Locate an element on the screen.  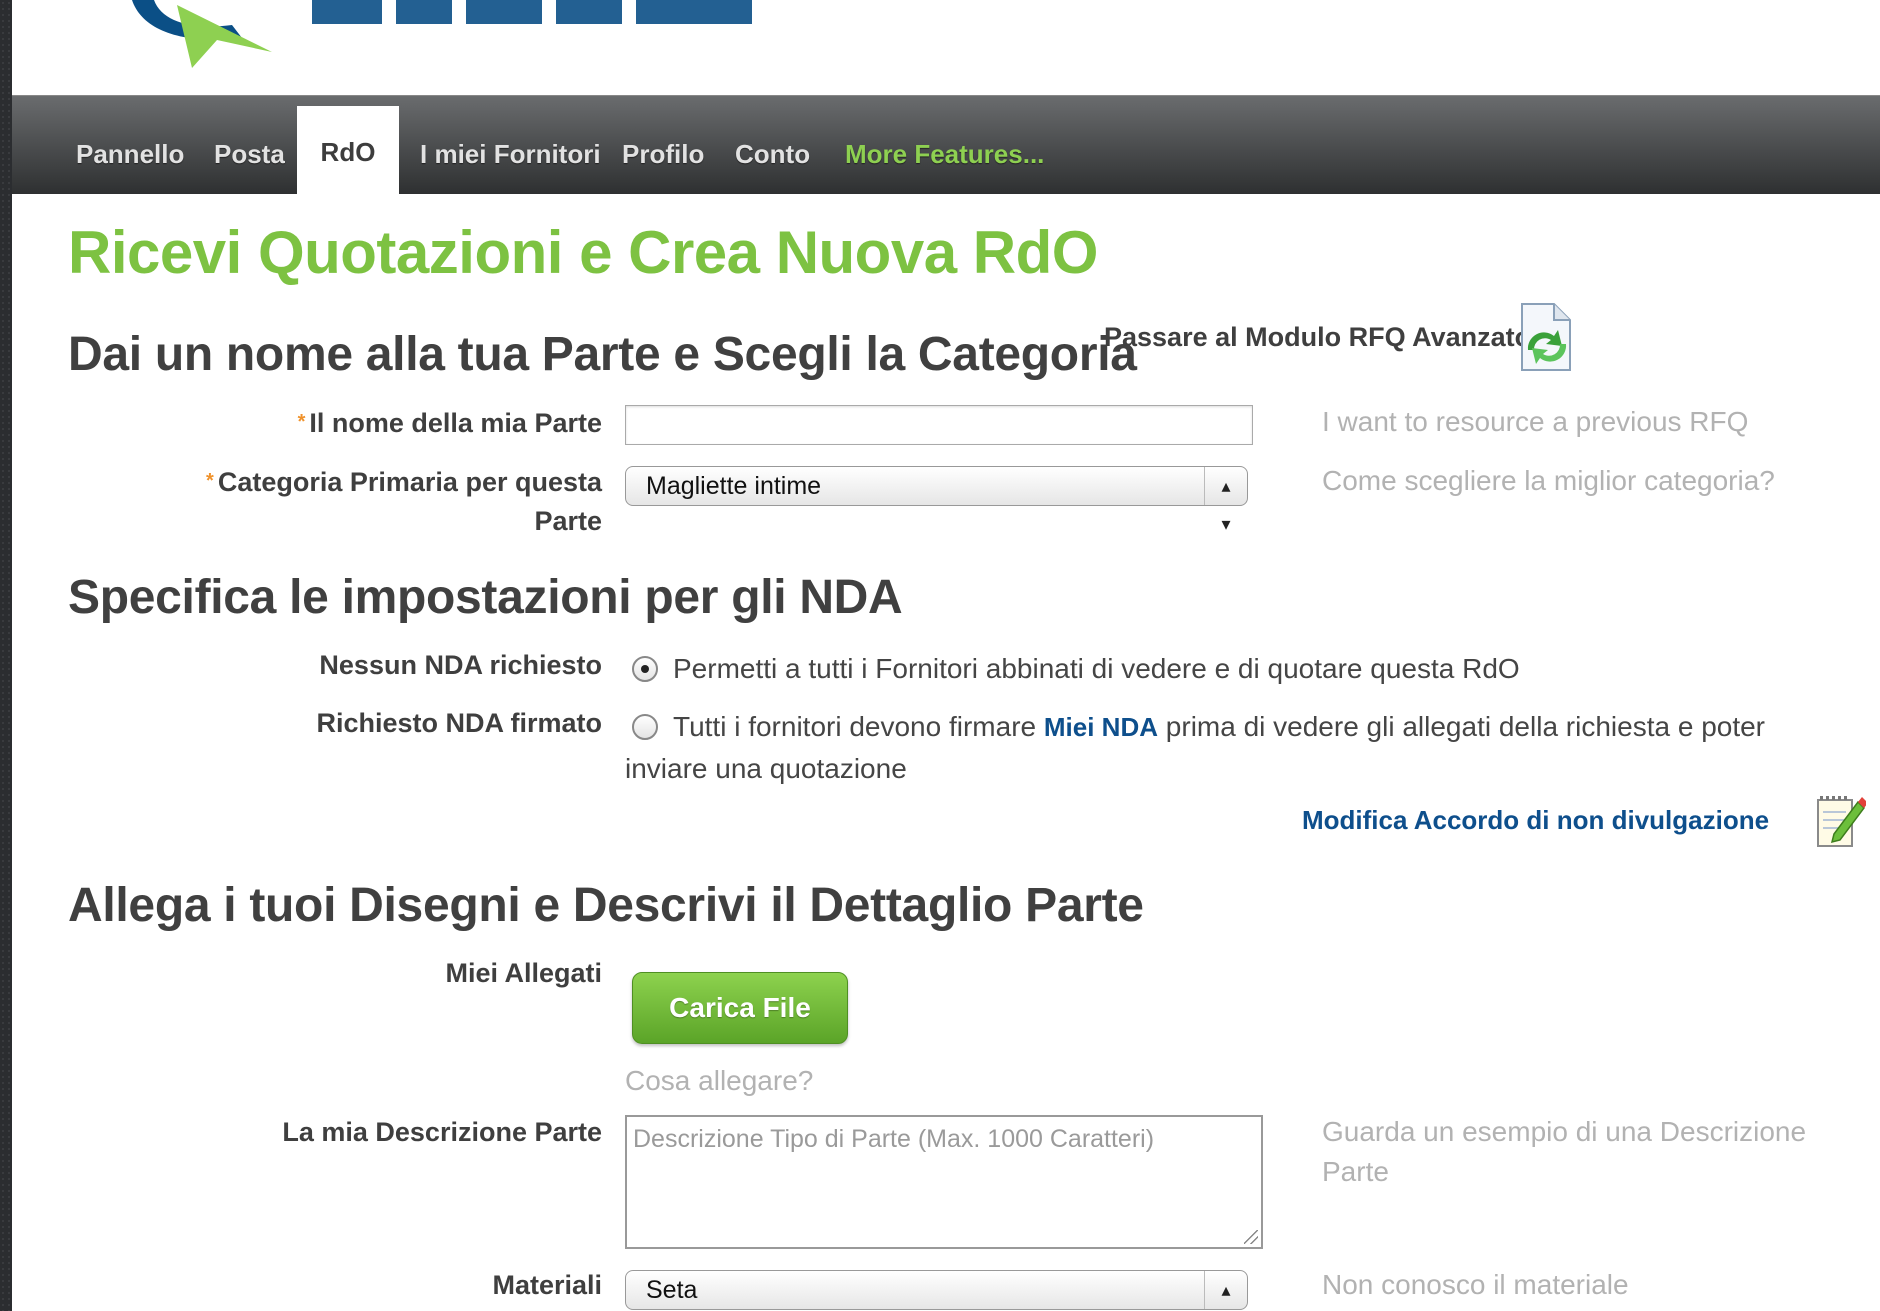
previous-rfq-link: I want to resource a previous RFQ is located at coordinates (1535, 422).